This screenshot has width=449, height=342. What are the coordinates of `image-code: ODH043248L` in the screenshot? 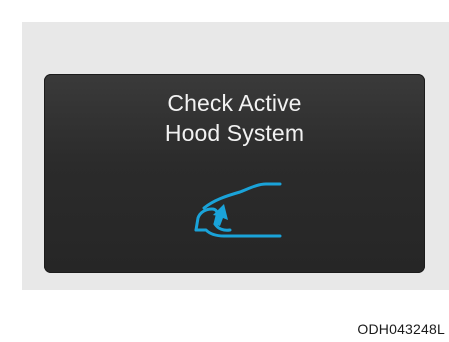 It's located at (401, 329).